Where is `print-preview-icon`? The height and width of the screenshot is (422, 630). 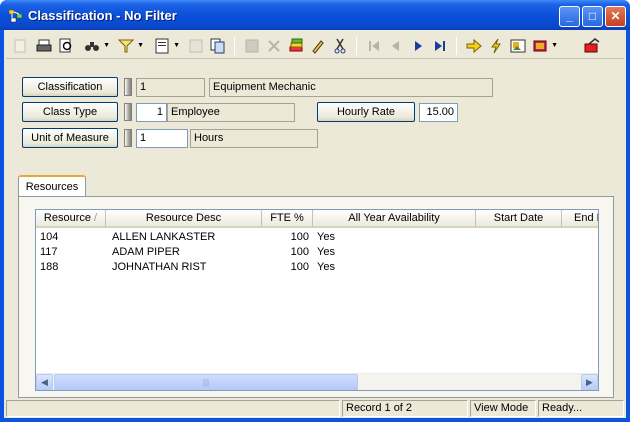
print-preview-icon is located at coordinates (66, 46).